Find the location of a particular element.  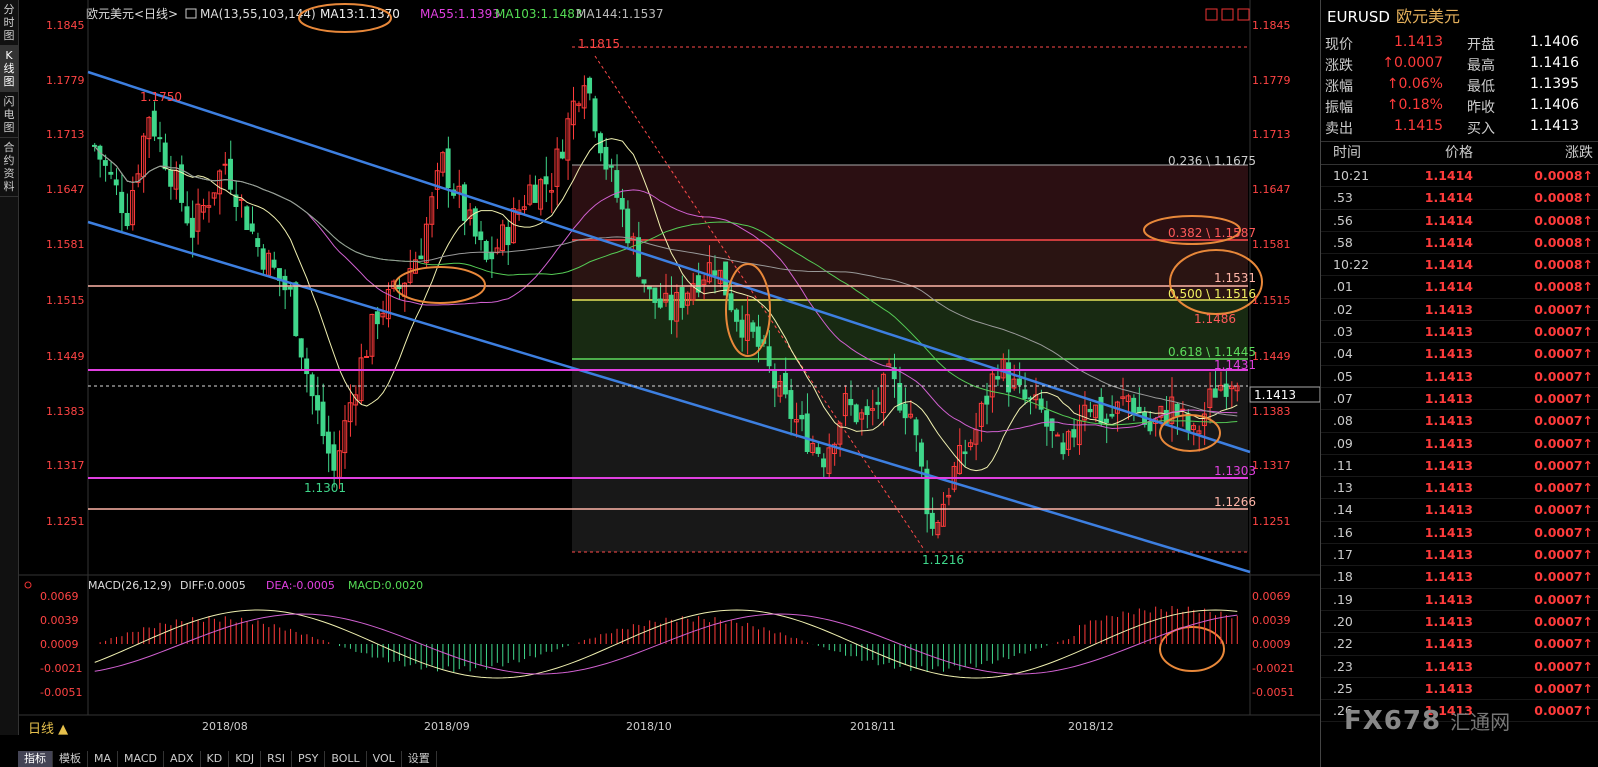

macd-value: MACD:0.0020 is located at coordinates (385, 585).